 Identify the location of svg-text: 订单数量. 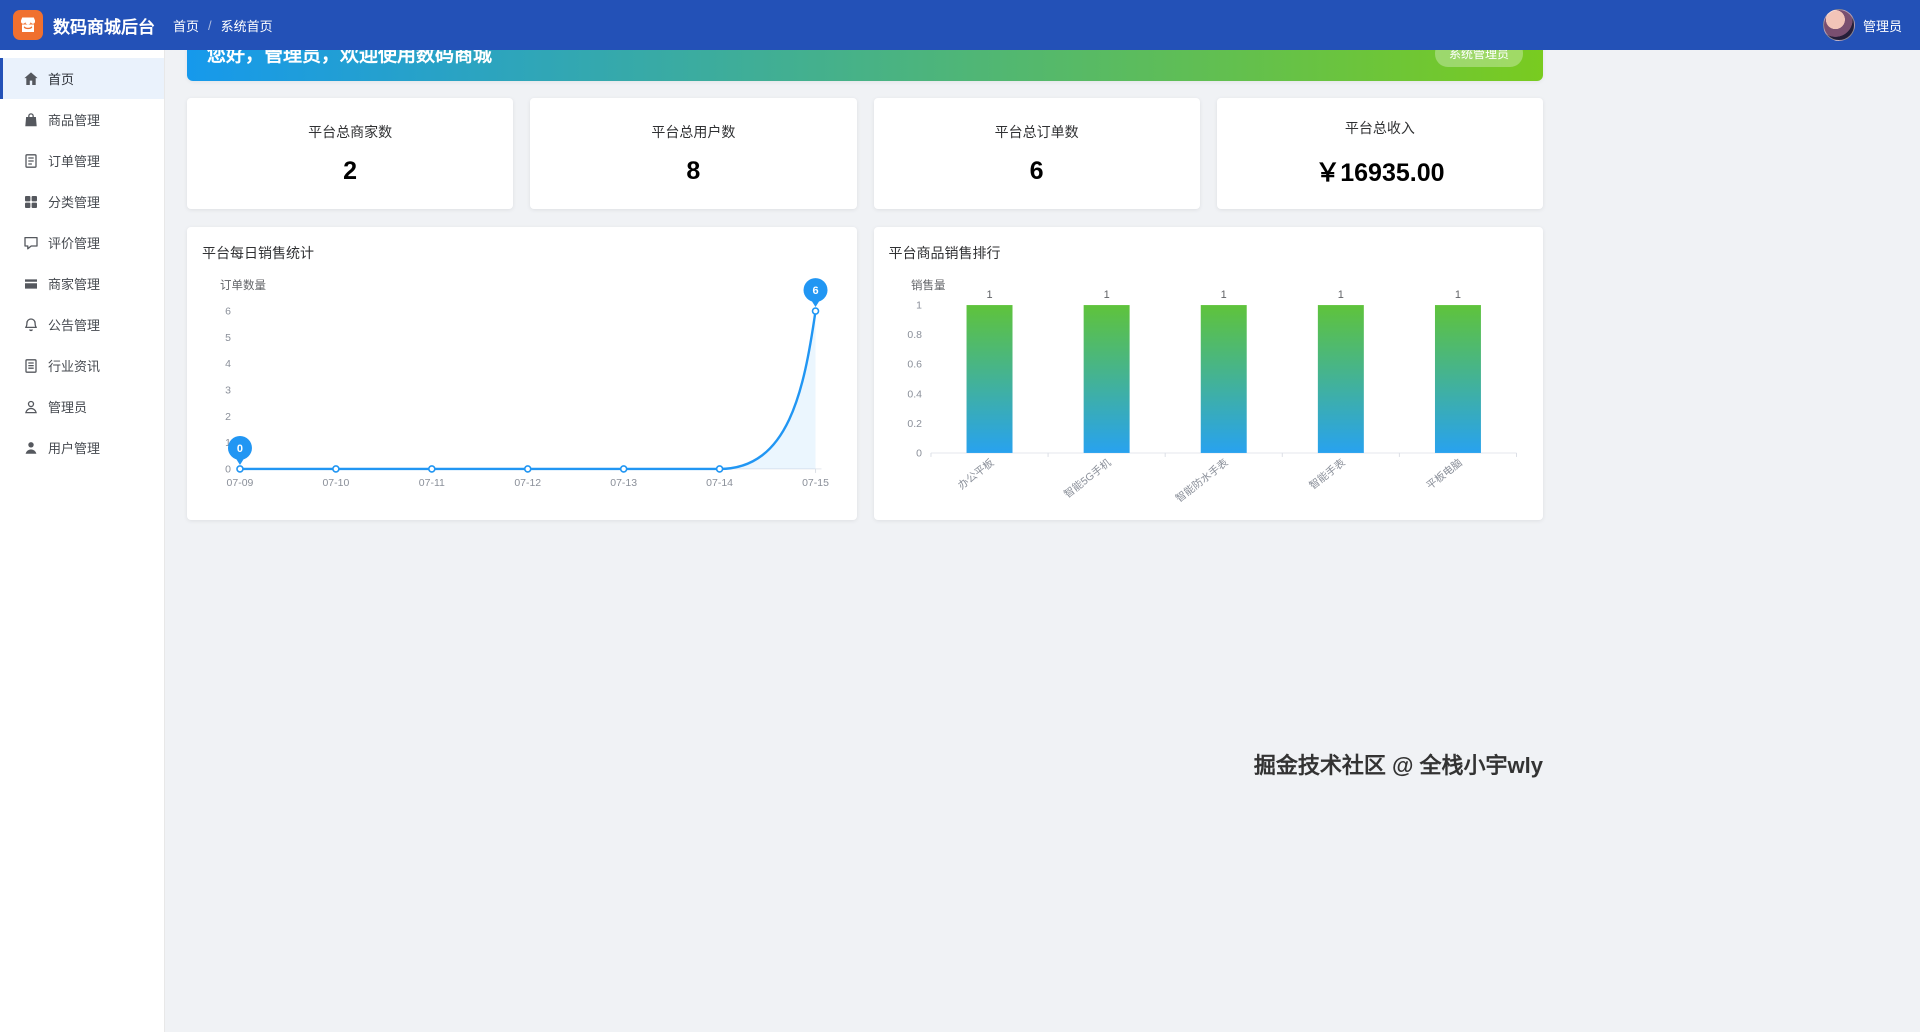
(243, 285).